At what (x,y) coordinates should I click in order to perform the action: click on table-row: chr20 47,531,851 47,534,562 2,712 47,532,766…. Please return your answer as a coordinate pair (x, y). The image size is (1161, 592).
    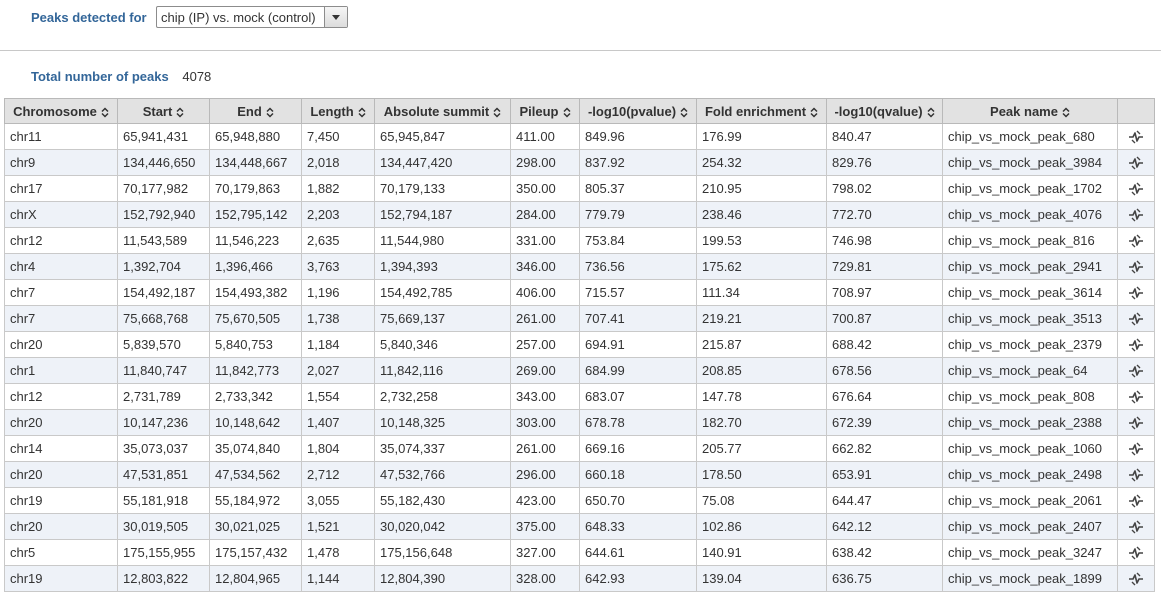
    Looking at the image, I should click on (579, 474).